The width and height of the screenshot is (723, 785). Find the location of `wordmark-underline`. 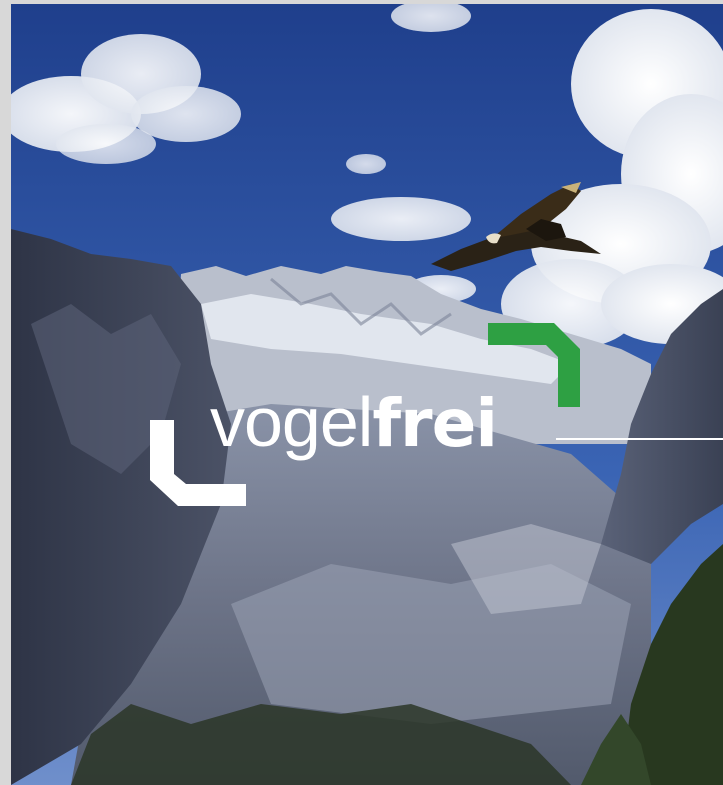

wordmark-underline is located at coordinates (639, 439).